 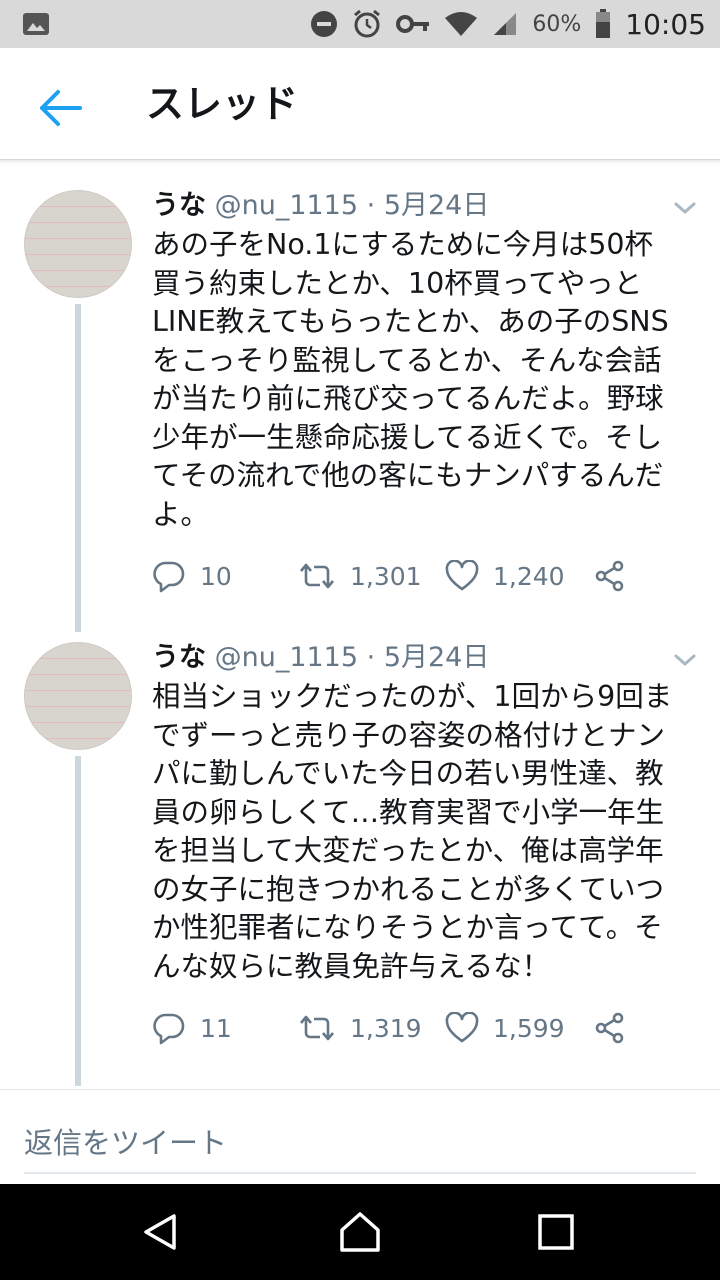 I want to click on tweet-text-line: てその流れで他の客にもナンパするんだ, so click(x=408, y=475).